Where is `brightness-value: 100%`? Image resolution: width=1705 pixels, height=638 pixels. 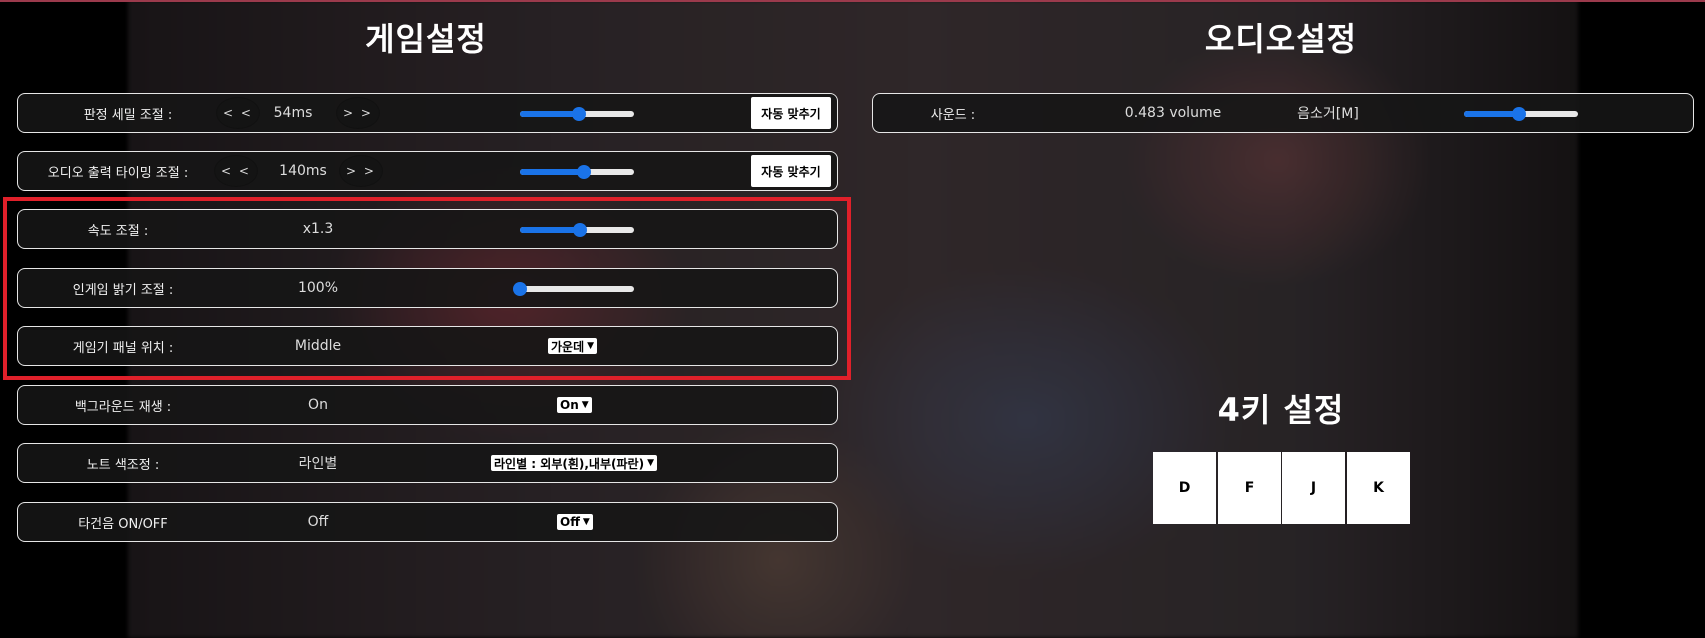 brightness-value: 100% is located at coordinates (318, 288).